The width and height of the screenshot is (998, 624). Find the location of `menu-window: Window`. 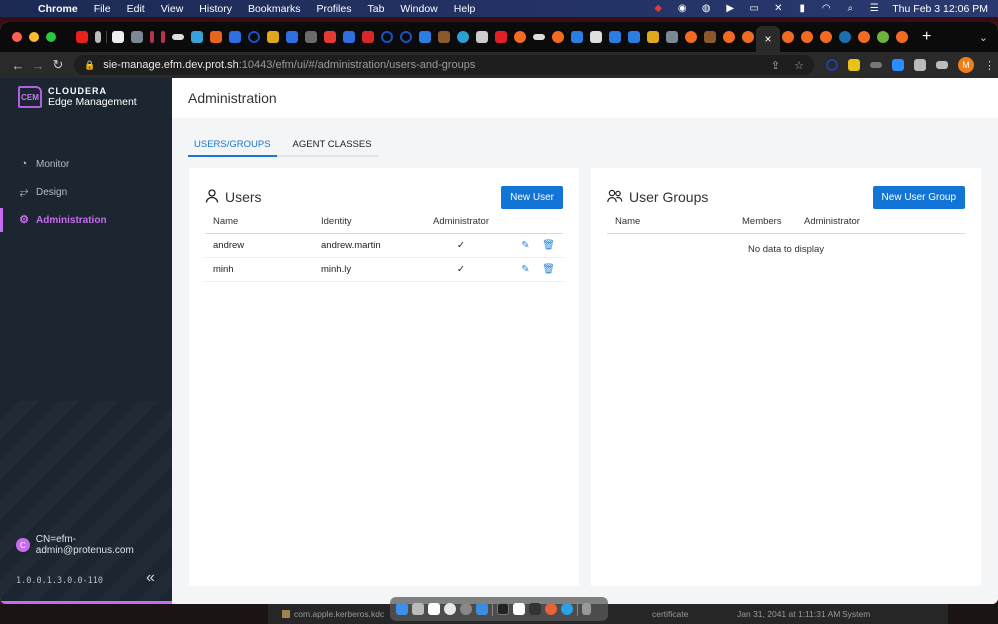

menu-window: Window is located at coordinates (418, 9).